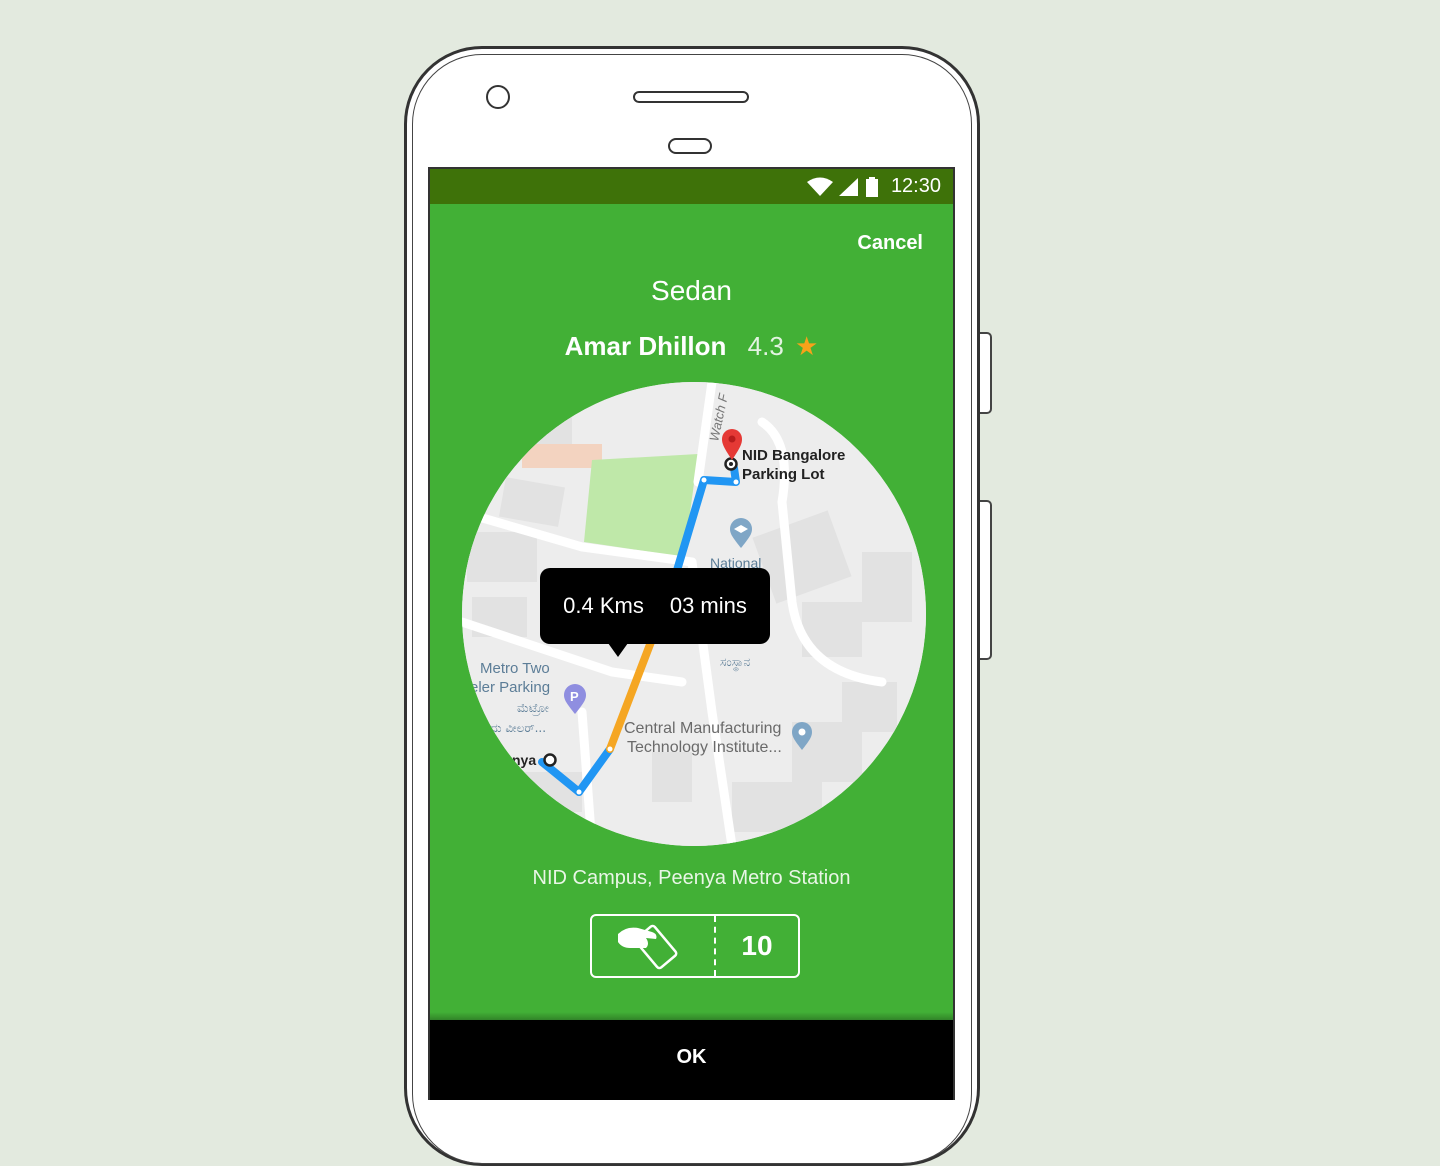 This screenshot has height=1166, width=1440. I want to click on fare-value: 10, so click(757, 945).